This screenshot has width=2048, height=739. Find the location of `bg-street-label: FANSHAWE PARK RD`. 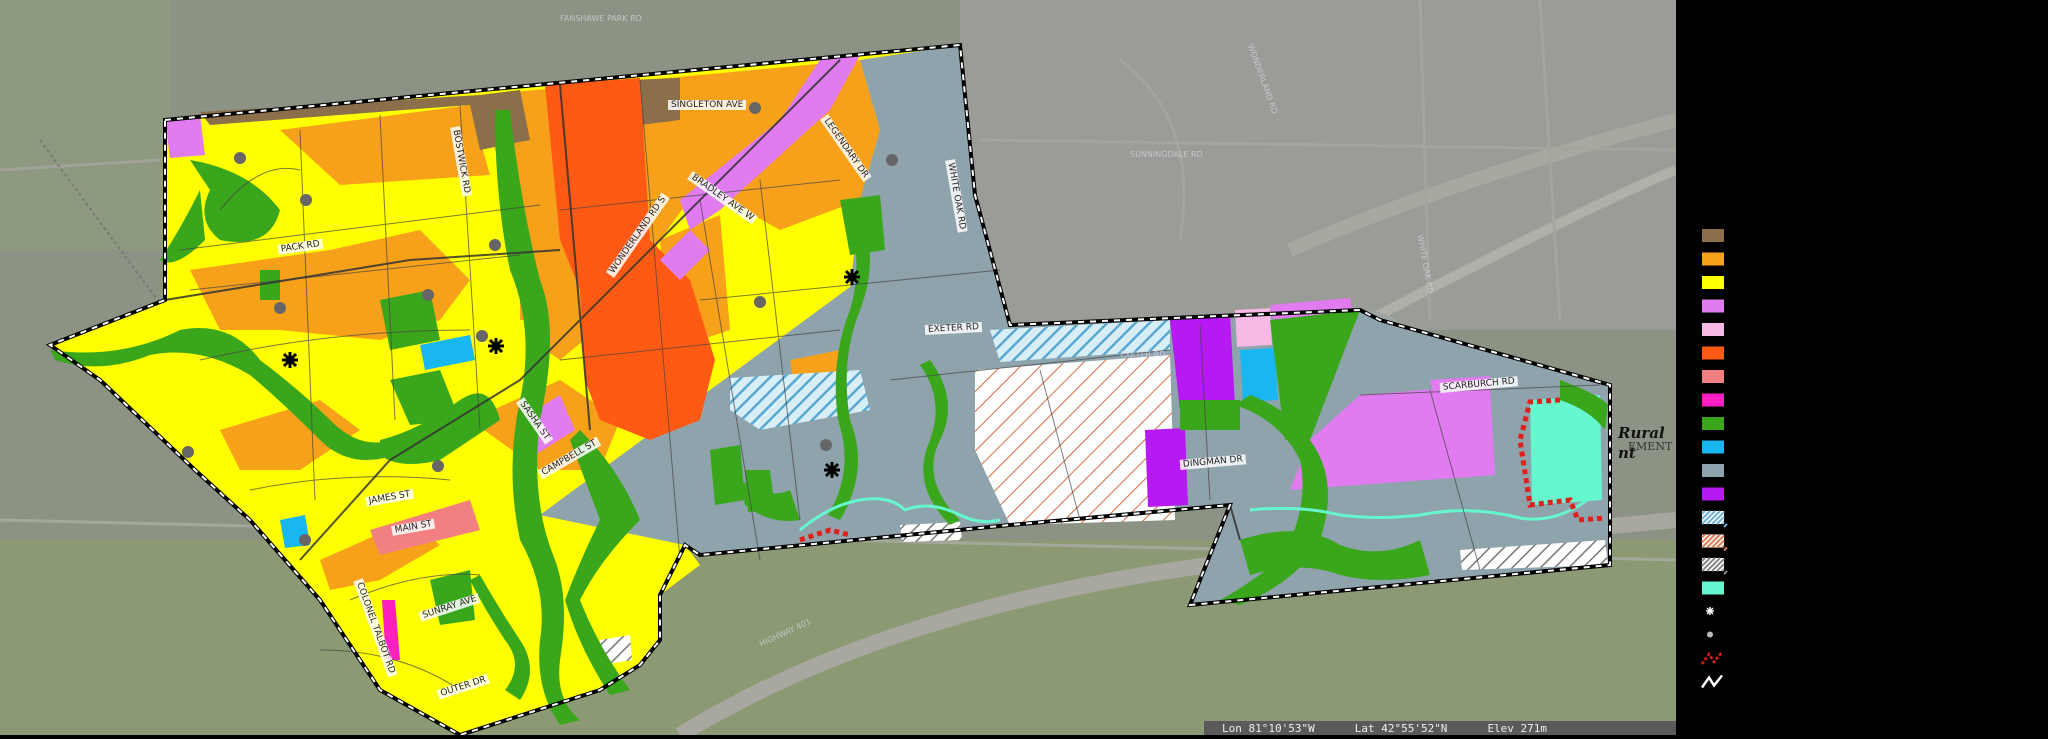

bg-street-label: FANSHAWE PARK RD is located at coordinates (601, 18).